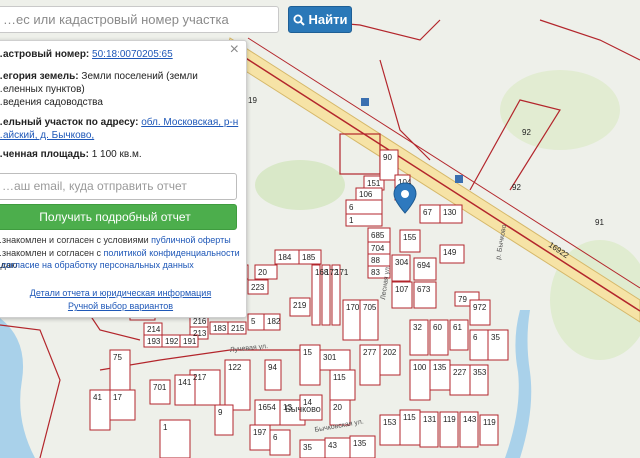  What do you see at coordinates (190, 341) in the screenshot?
I see `parcel-number: 191` at bounding box center [190, 341].